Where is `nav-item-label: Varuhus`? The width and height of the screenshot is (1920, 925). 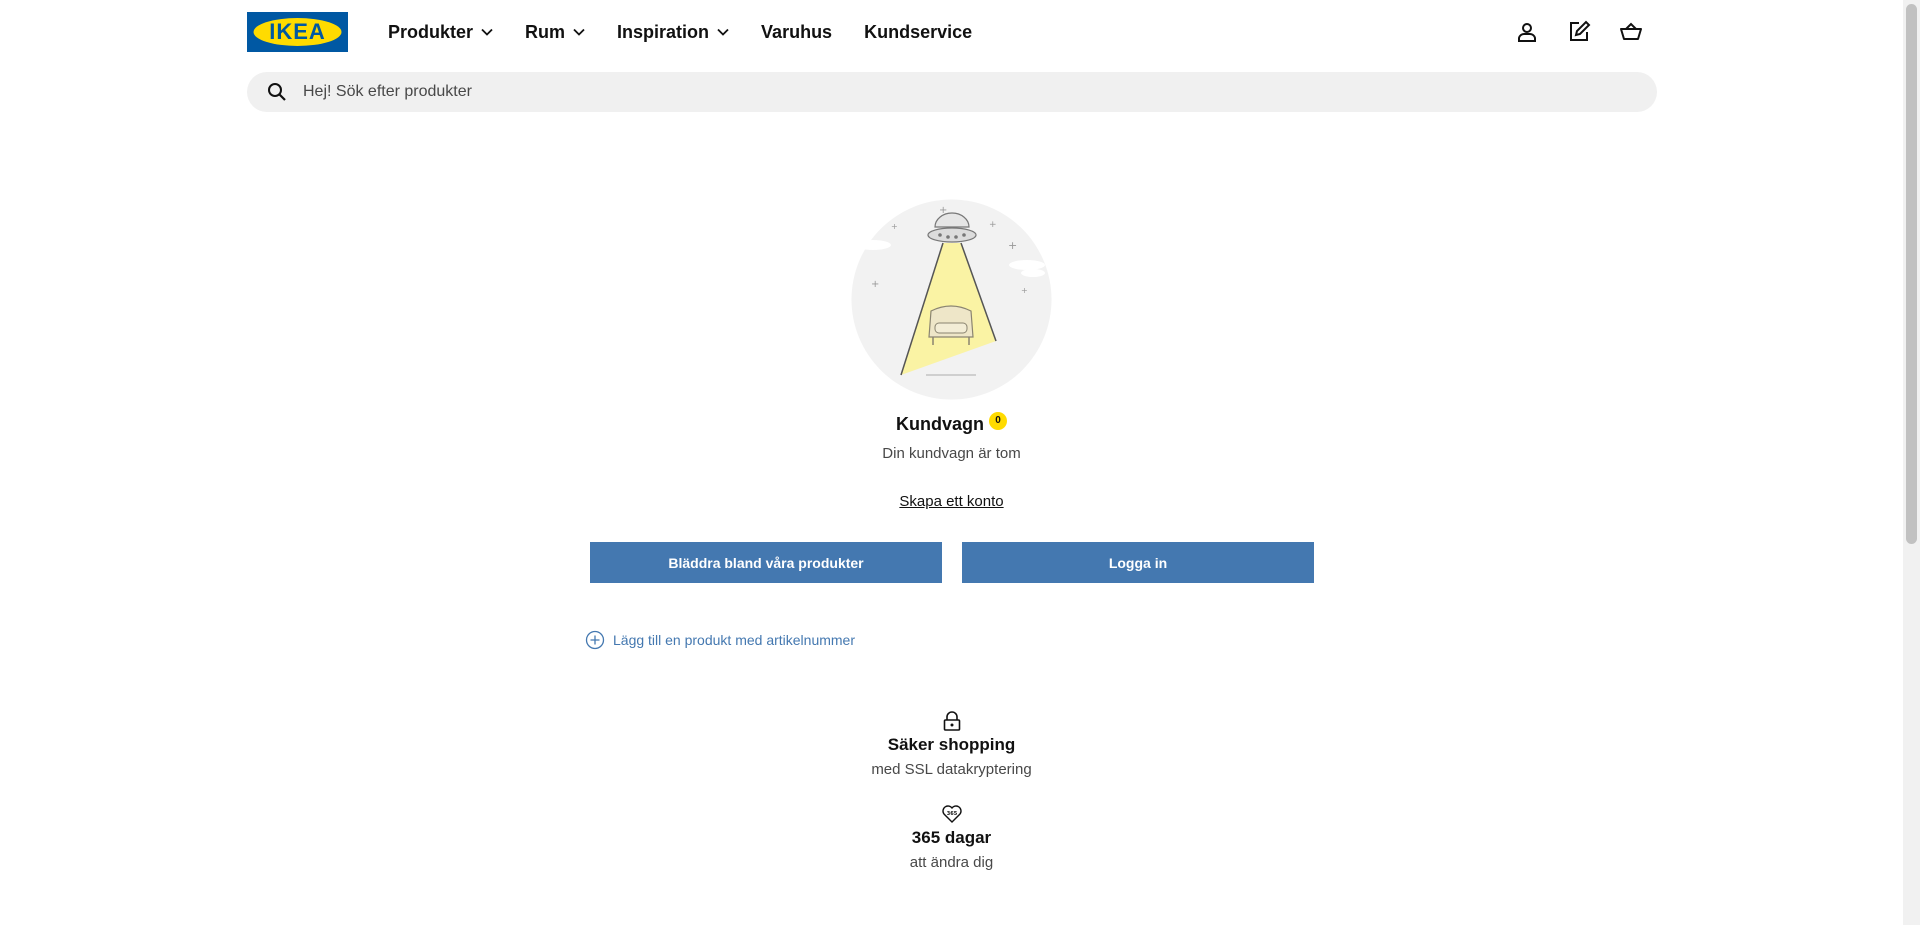 nav-item-label: Varuhus is located at coordinates (797, 31).